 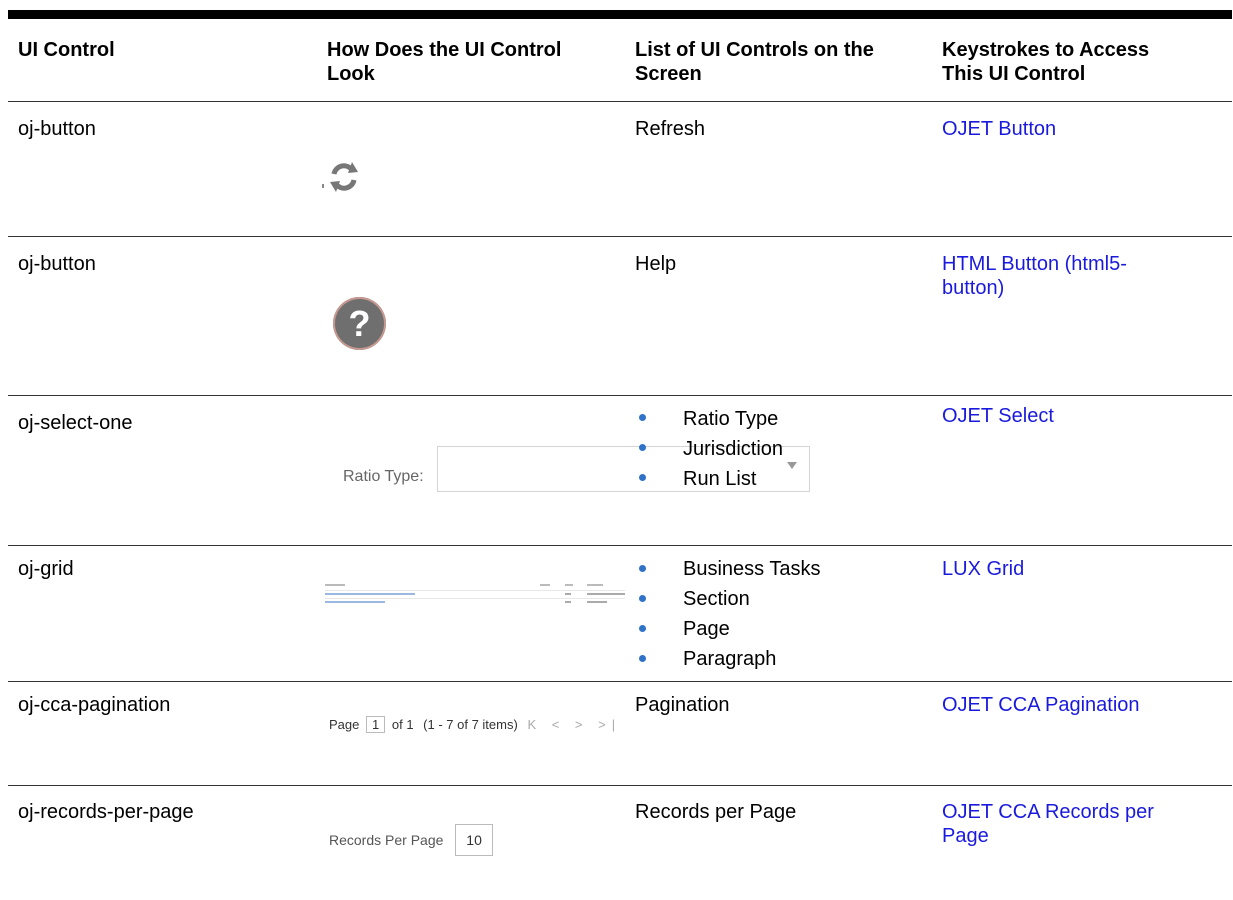 I want to click on row2-screen: Help, so click(x=656, y=264).